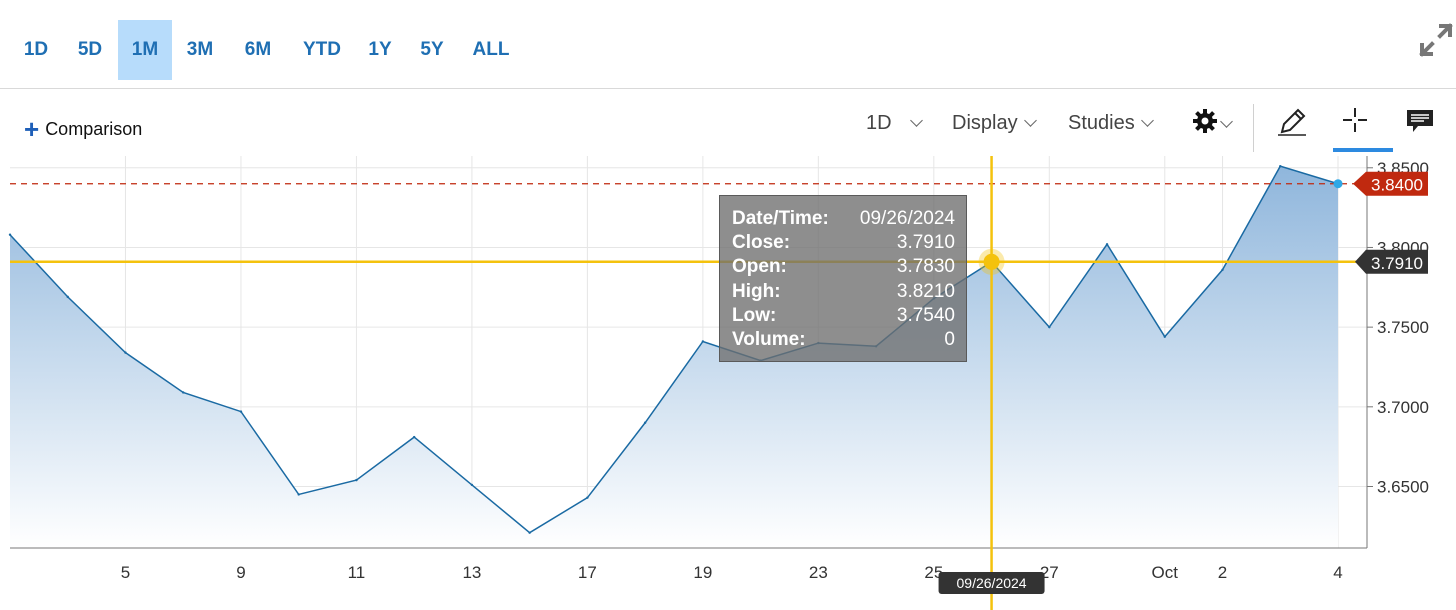 This screenshot has height=610, width=1456. Describe the element at coordinates (322, 50) in the screenshot. I see `range-tab-ytd: YTD` at that location.